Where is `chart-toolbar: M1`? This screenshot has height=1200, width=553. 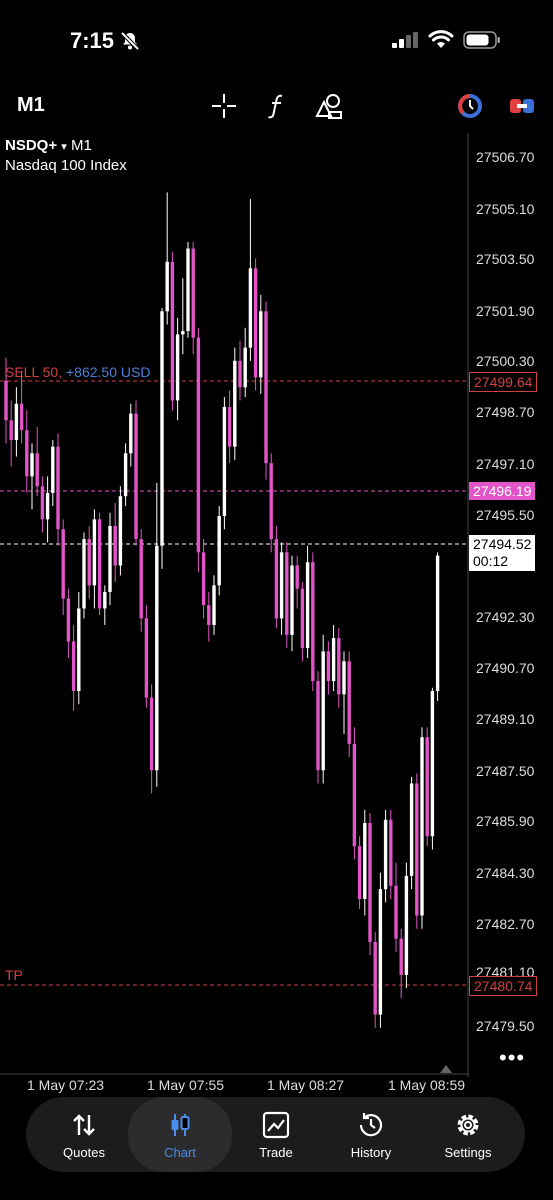
chart-toolbar: M1 is located at coordinates (276, 105).